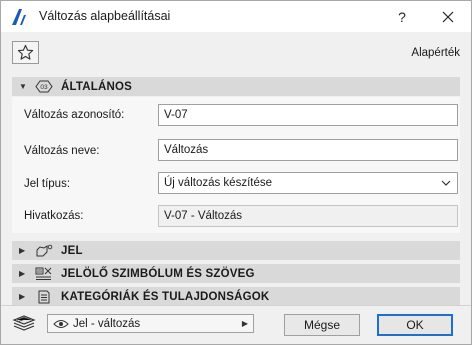  Describe the element at coordinates (308, 183) in the screenshot. I see `marker-type-select: Új változás készítése` at that location.